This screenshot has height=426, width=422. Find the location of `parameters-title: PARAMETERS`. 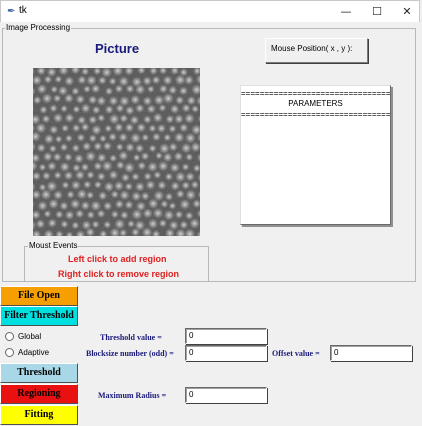

parameters-title: PARAMETERS is located at coordinates (315, 103).